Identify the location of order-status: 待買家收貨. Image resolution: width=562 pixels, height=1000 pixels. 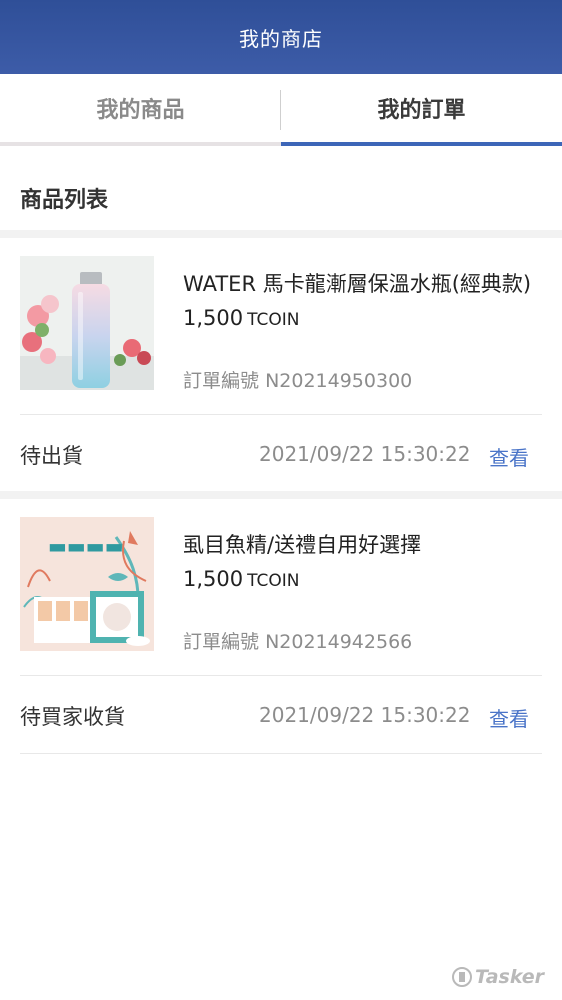
(72, 717).